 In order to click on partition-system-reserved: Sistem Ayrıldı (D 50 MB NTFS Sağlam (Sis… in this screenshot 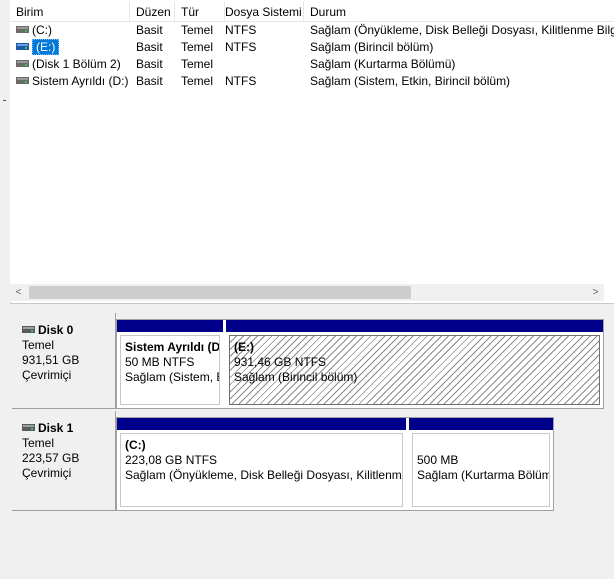, I will do `click(170, 364)`.